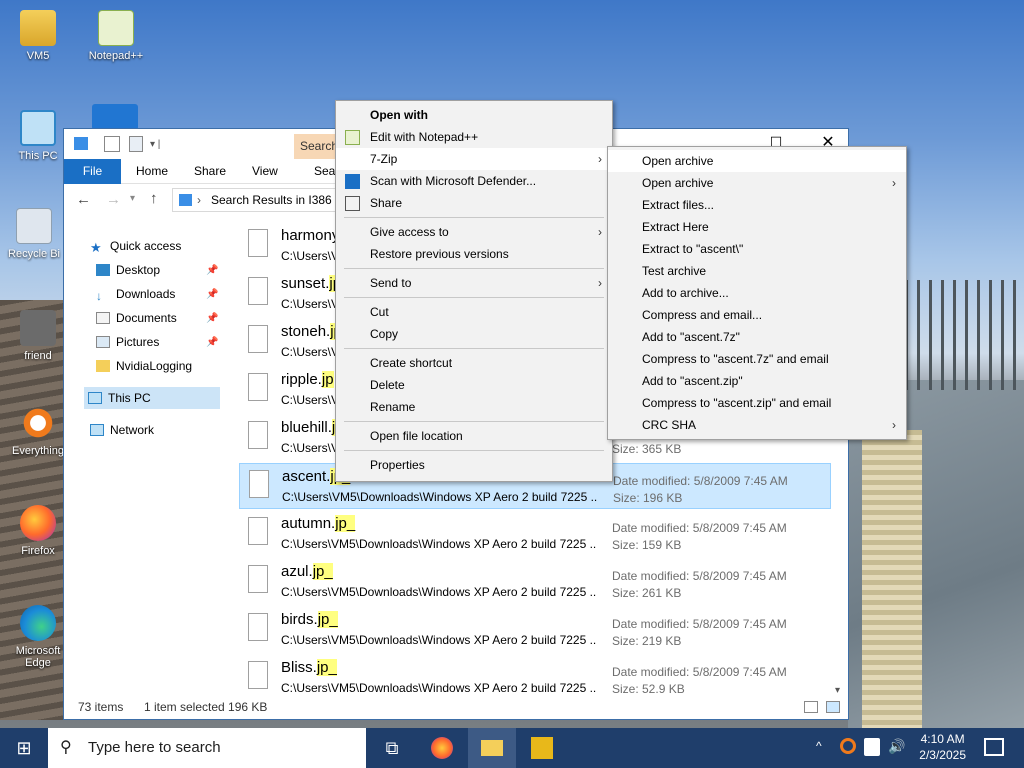 This screenshot has height=768, width=1024. I want to click on desktop-icon-recycle-bin: Recycle Bi, so click(34, 234).